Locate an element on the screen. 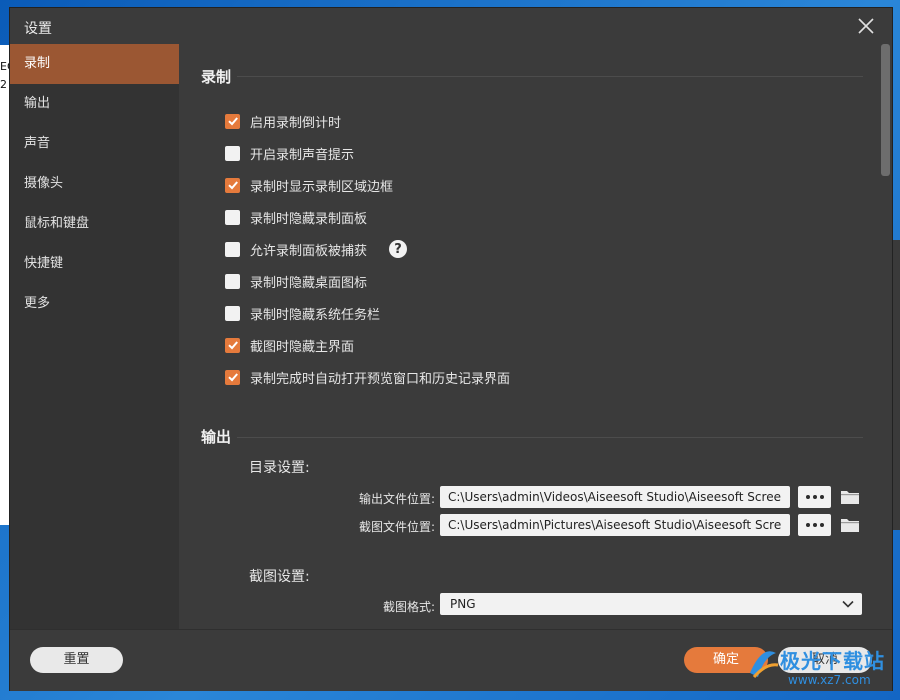 The height and width of the screenshot is (700, 900). option-label: 录制完成时自动打开预览窗口和历史记录界面 is located at coordinates (380, 379).